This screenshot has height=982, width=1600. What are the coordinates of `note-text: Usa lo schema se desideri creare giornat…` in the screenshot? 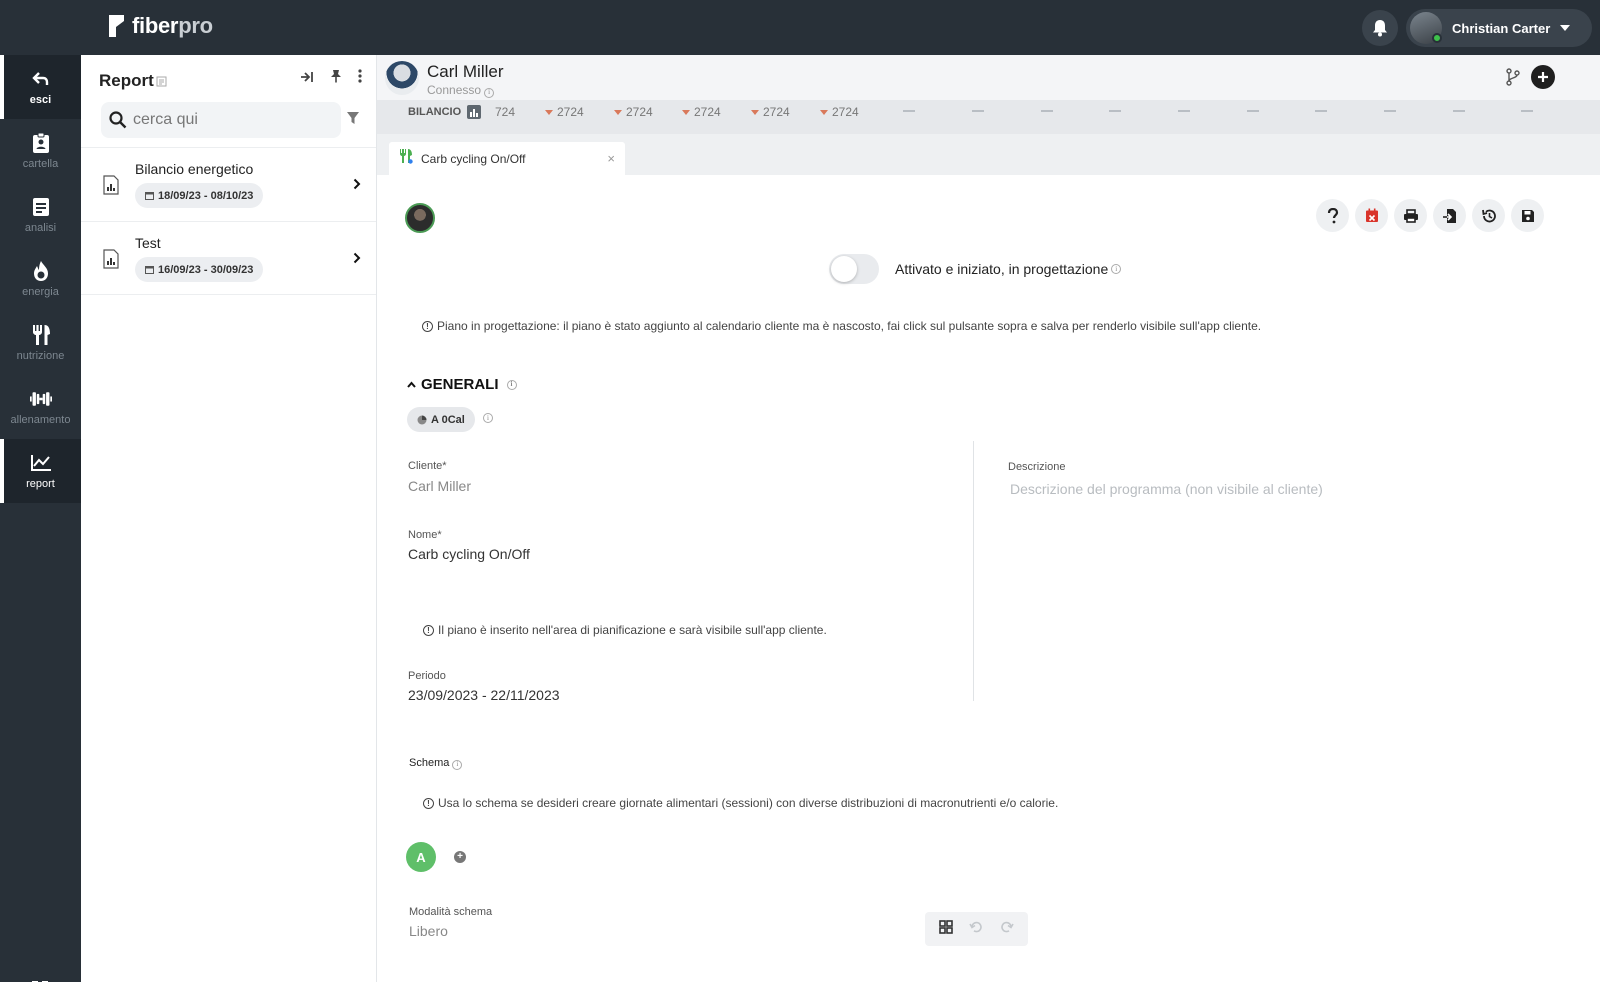 It's located at (748, 803).